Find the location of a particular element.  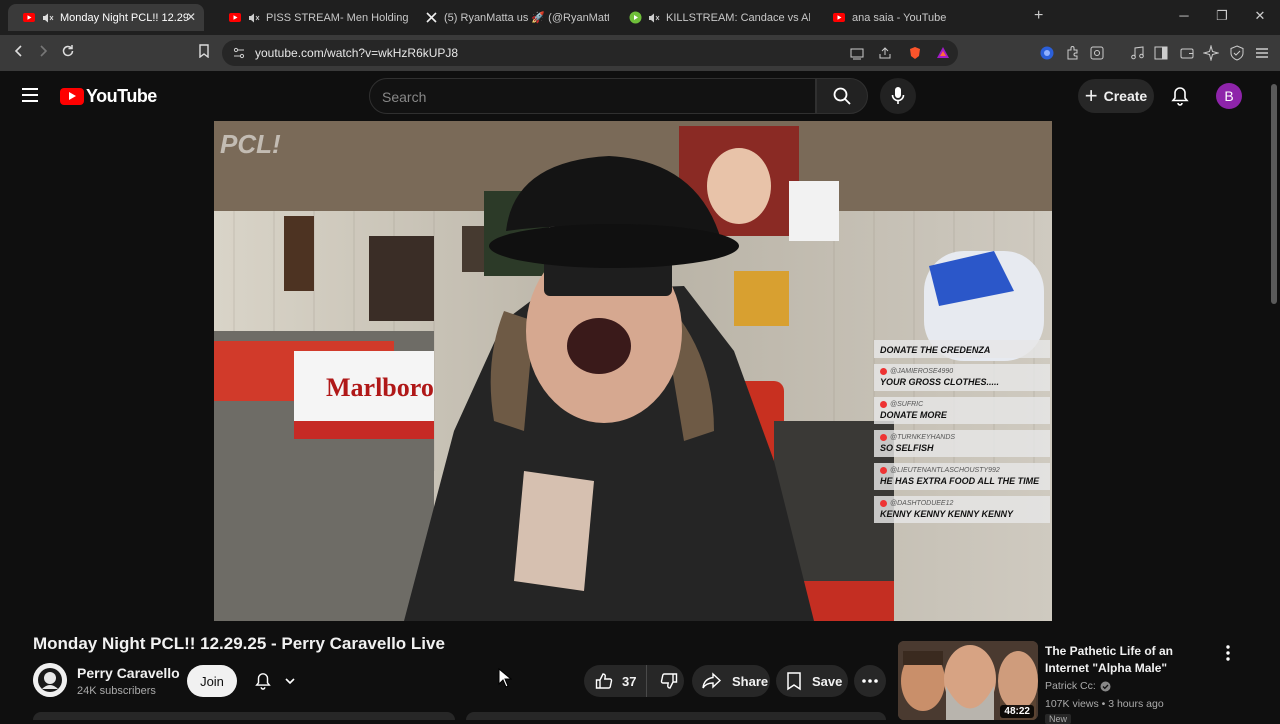

browser-toolbar: youtube.com/watch?v=wkHzR6kUPJ8 is located at coordinates (640, 53).